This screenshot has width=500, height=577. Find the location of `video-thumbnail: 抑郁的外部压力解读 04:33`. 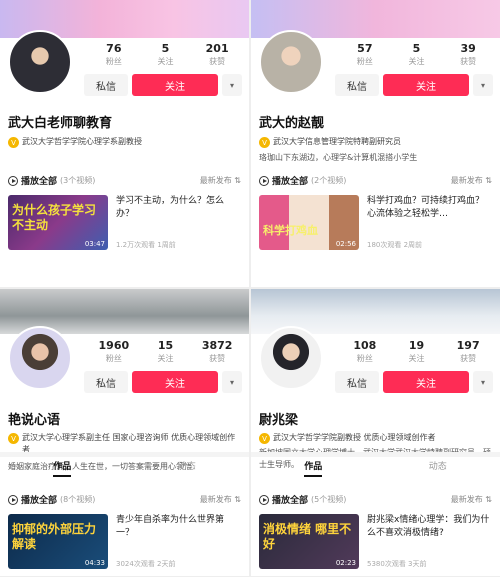

video-thumbnail: 抑郁的外部压力解读 04:33 is located at coordinates (58, 541).